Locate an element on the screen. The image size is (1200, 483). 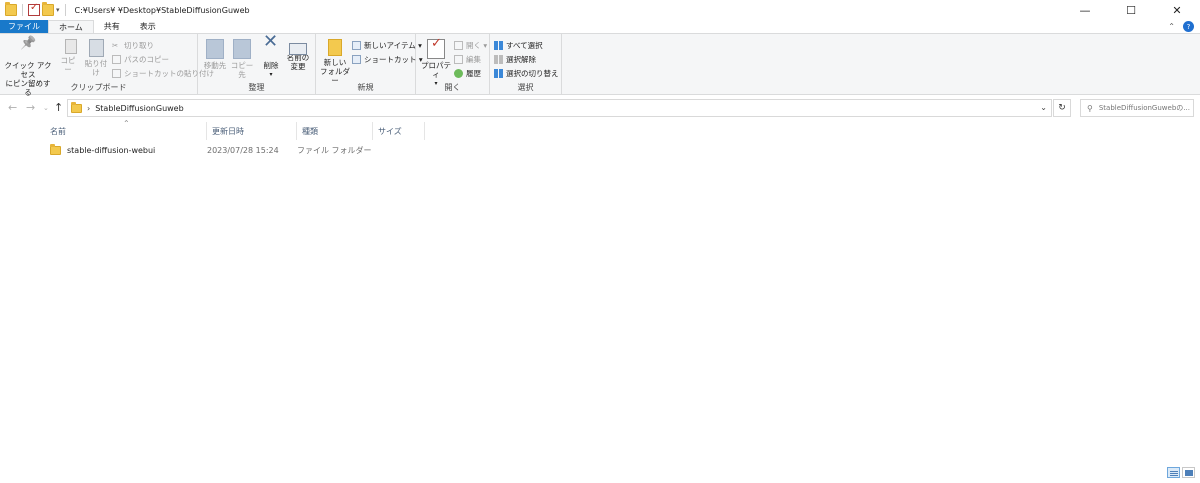
column-header-modified: 更新日時 is located at coordinates (252, 131).